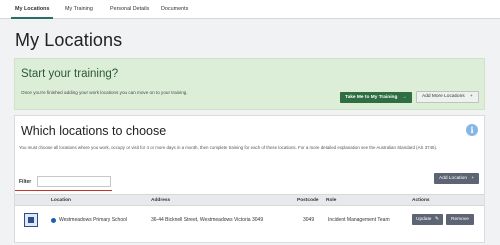 The image size is (500, 245). Describe the element at coordinates (129, 9) in the screenshot. I see `tab-personal-details: Personal Details` at that location.